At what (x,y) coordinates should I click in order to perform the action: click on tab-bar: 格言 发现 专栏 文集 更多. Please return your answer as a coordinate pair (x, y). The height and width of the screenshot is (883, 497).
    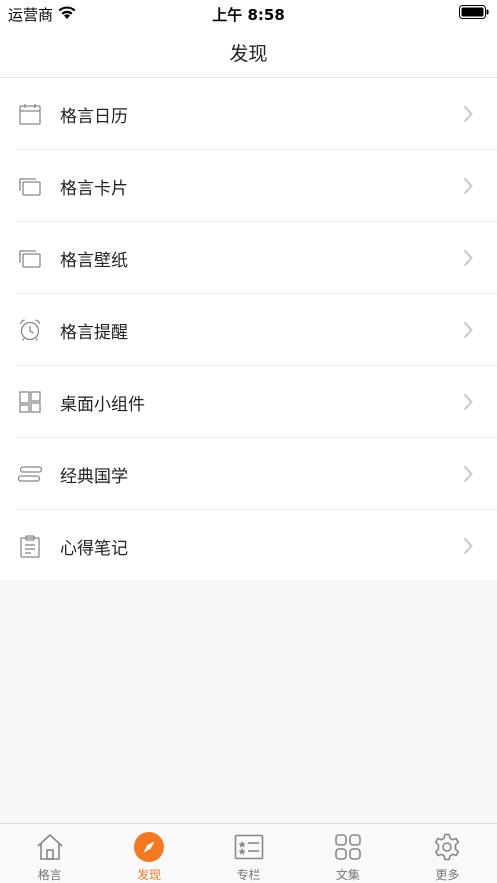
    Looking at the image, I should click on (248, 853).